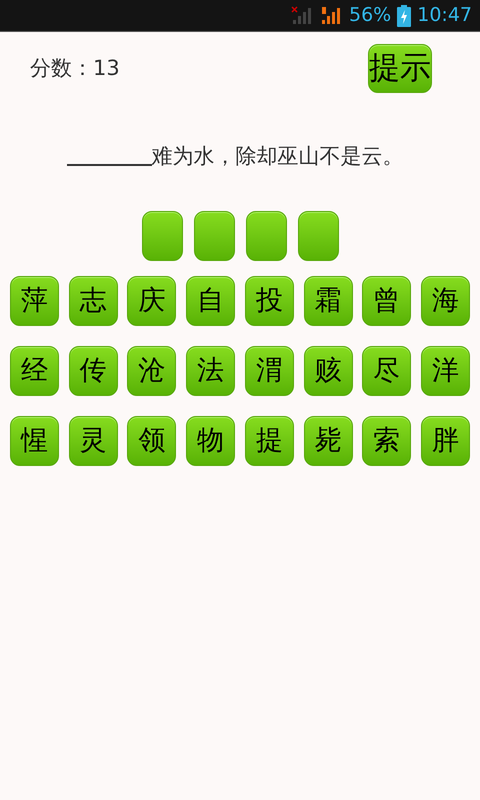  Describe the element at coordinates (328, 371) in the screenshot. I see `character-tile: 赅` at that location.